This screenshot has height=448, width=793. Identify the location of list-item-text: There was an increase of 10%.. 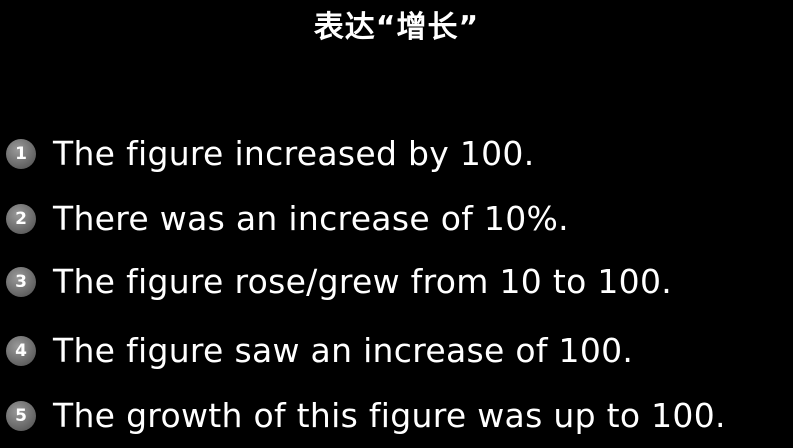
(311, 218).